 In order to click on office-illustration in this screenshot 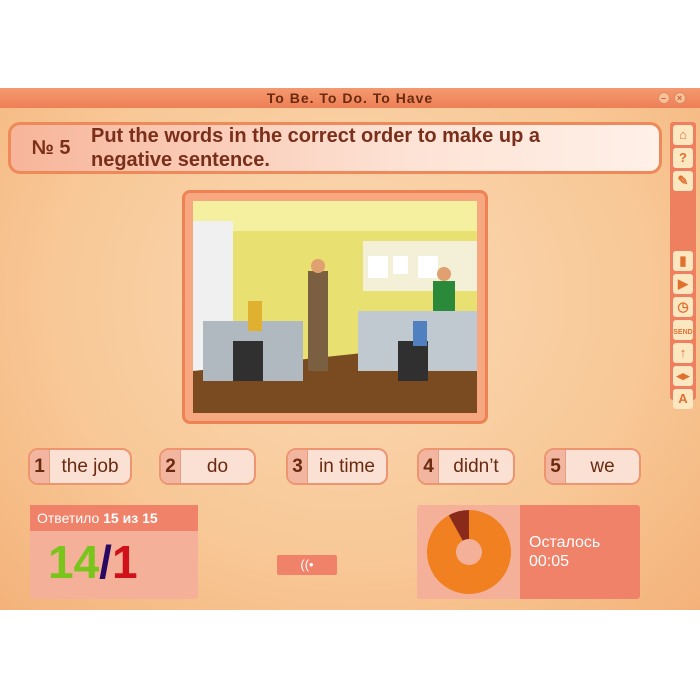, I will do `click(335, 307)`.